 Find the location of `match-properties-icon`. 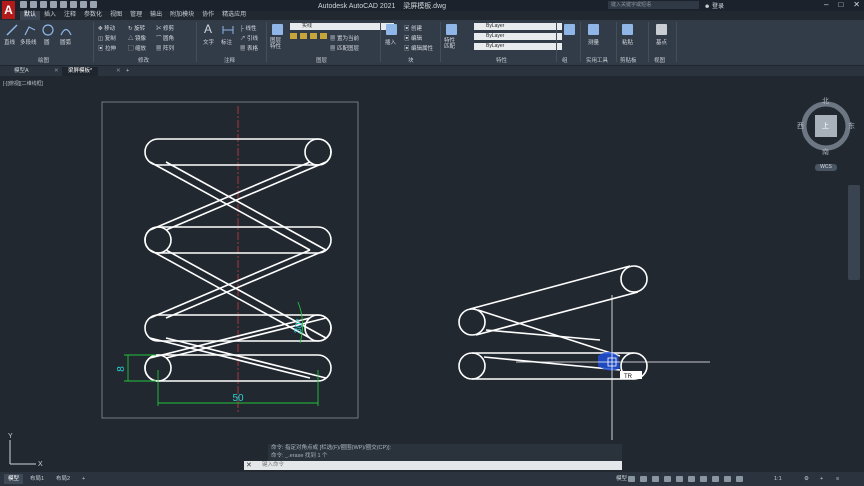

match-properties-icon is located at coordinates (451, 29).